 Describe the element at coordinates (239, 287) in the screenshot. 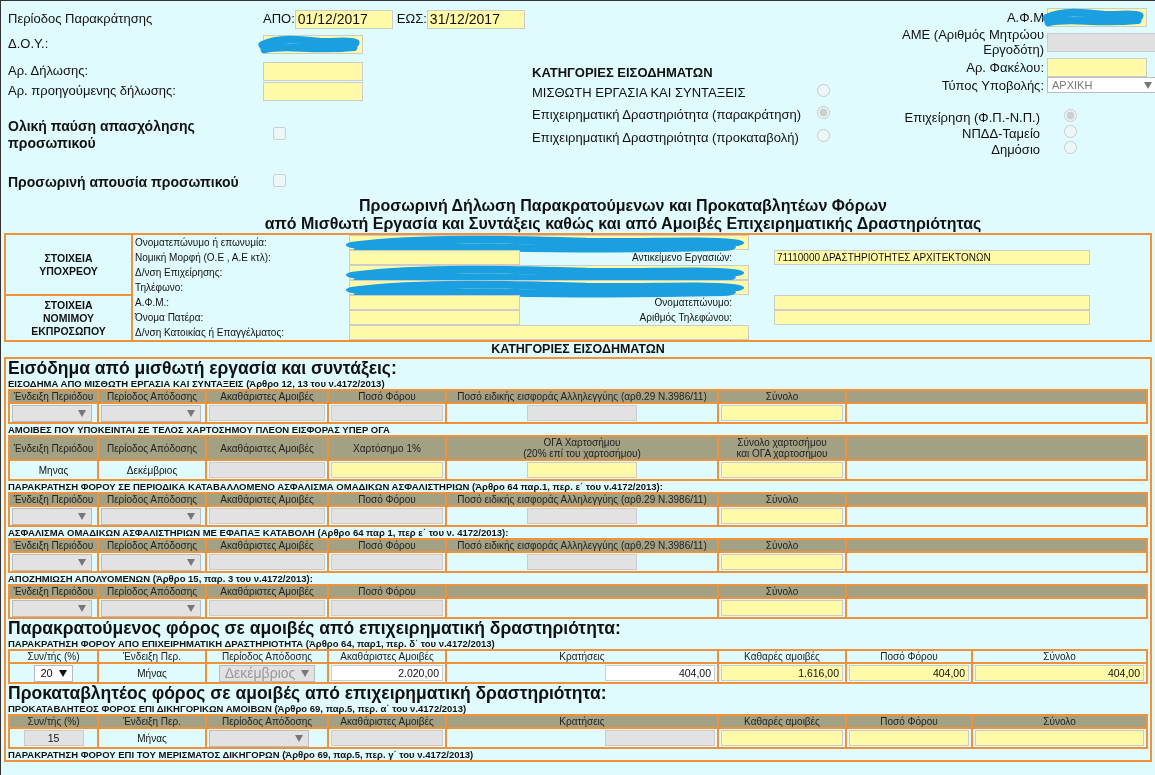

I see `field-label: Τηλέφωνο:` at that location.